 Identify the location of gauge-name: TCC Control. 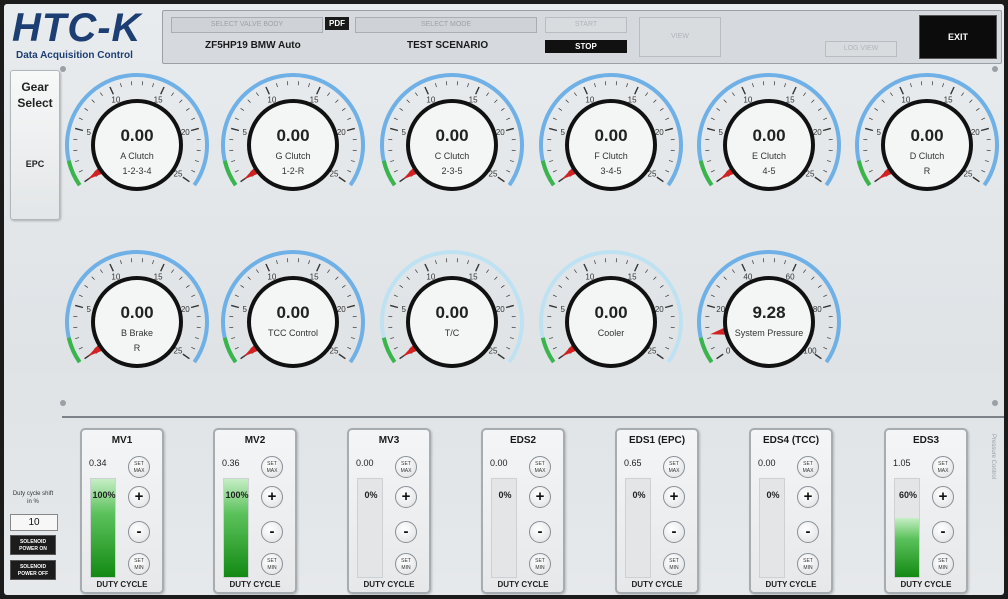
(292, 333).